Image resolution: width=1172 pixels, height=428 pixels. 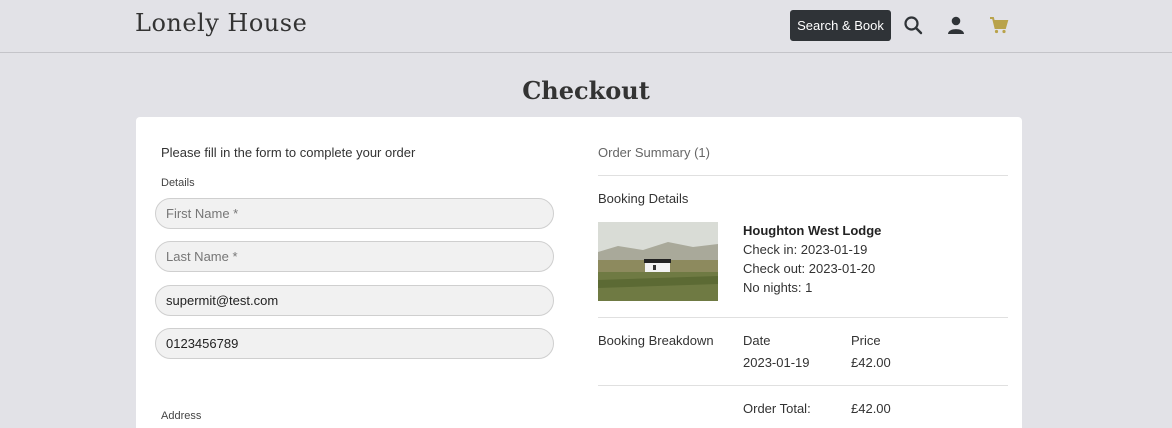 What do you see at coordinates (803, 317) in the screenshot?
I see `details-divider` at bounding box center [803, 317].